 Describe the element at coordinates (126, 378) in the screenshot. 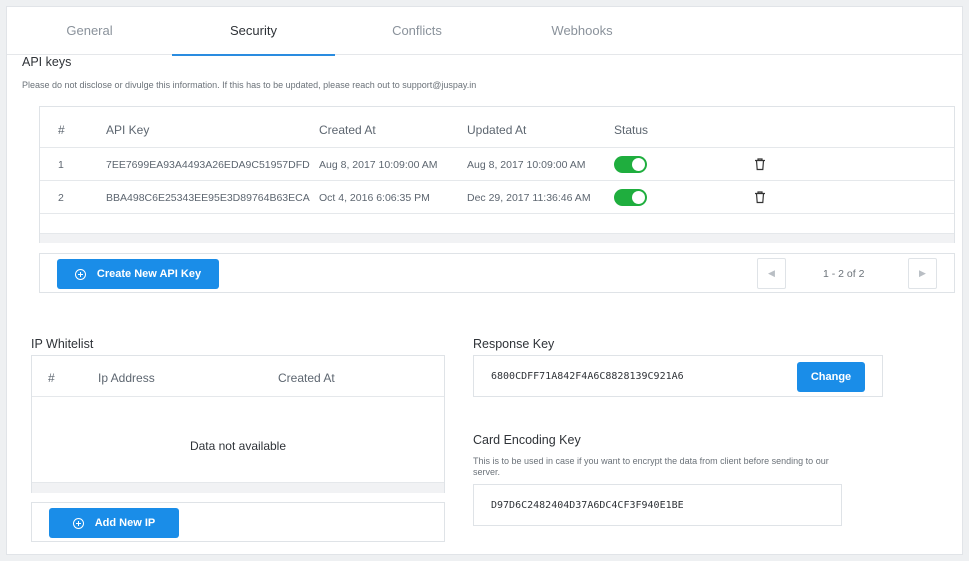

I see `column-header-ip-address: Ip Address` at that location.